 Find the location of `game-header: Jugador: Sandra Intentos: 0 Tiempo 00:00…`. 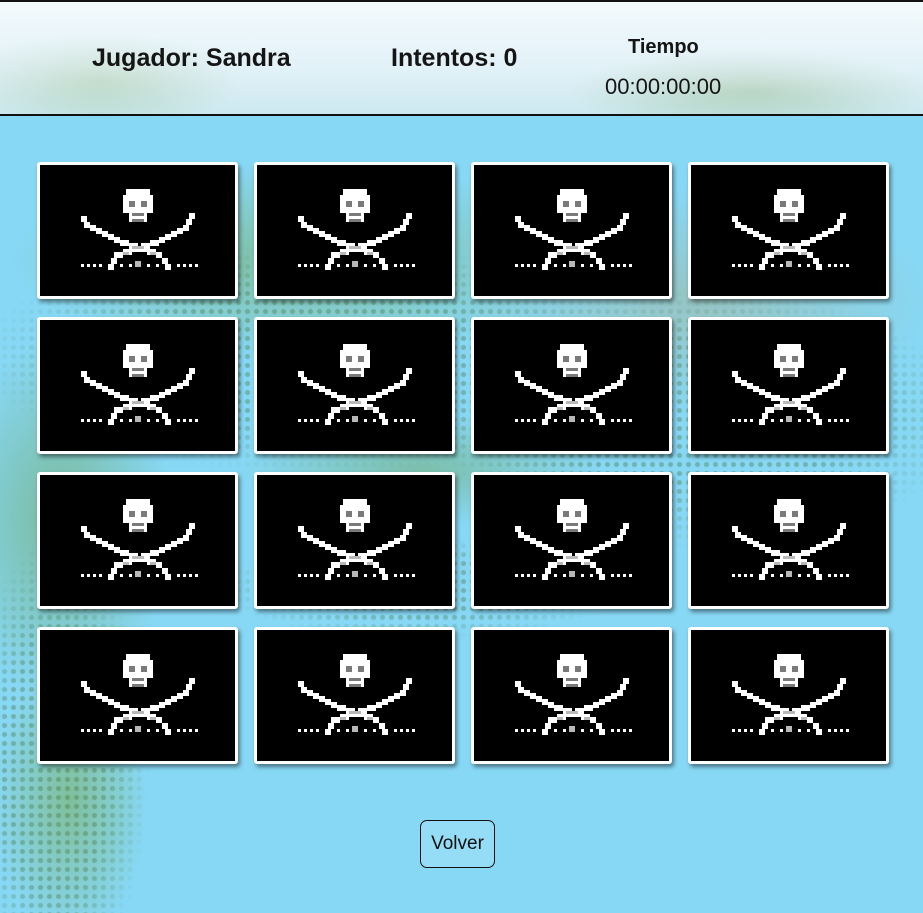

game-header: Jugador: Sandra Intentos: 0 Tiempo 00:00… is located at coordinates (461, 58).